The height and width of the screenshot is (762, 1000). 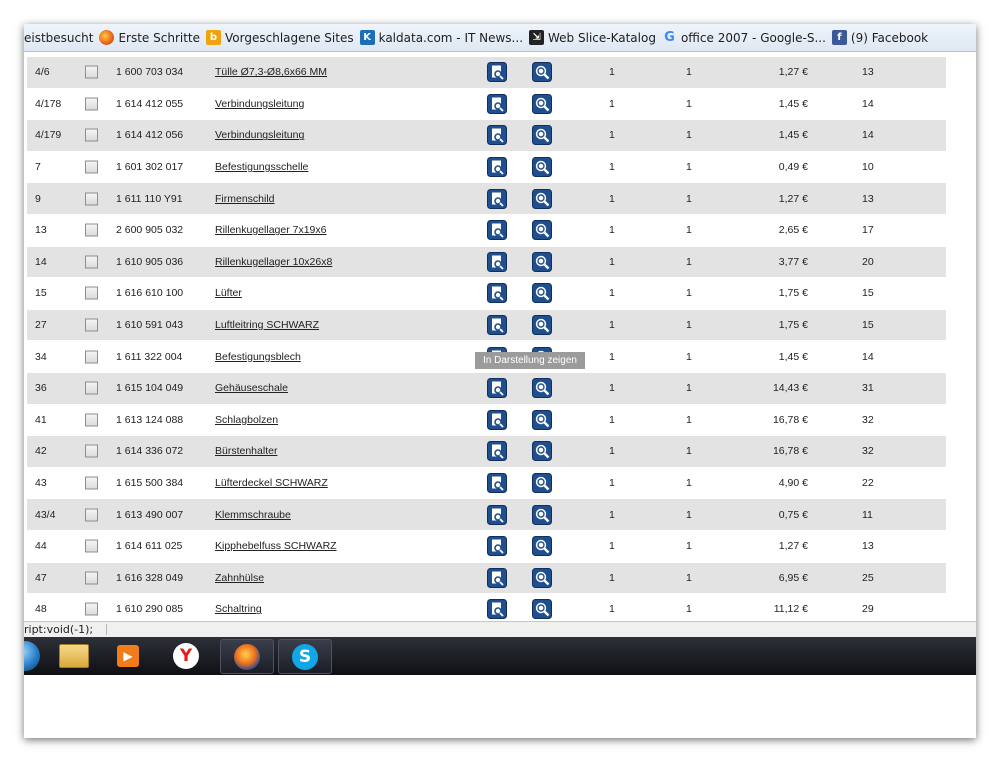 What do you see at coordinates (868, 72) in the screenshot?
I see `points-cell: 13` at bounding box center [868, 72].